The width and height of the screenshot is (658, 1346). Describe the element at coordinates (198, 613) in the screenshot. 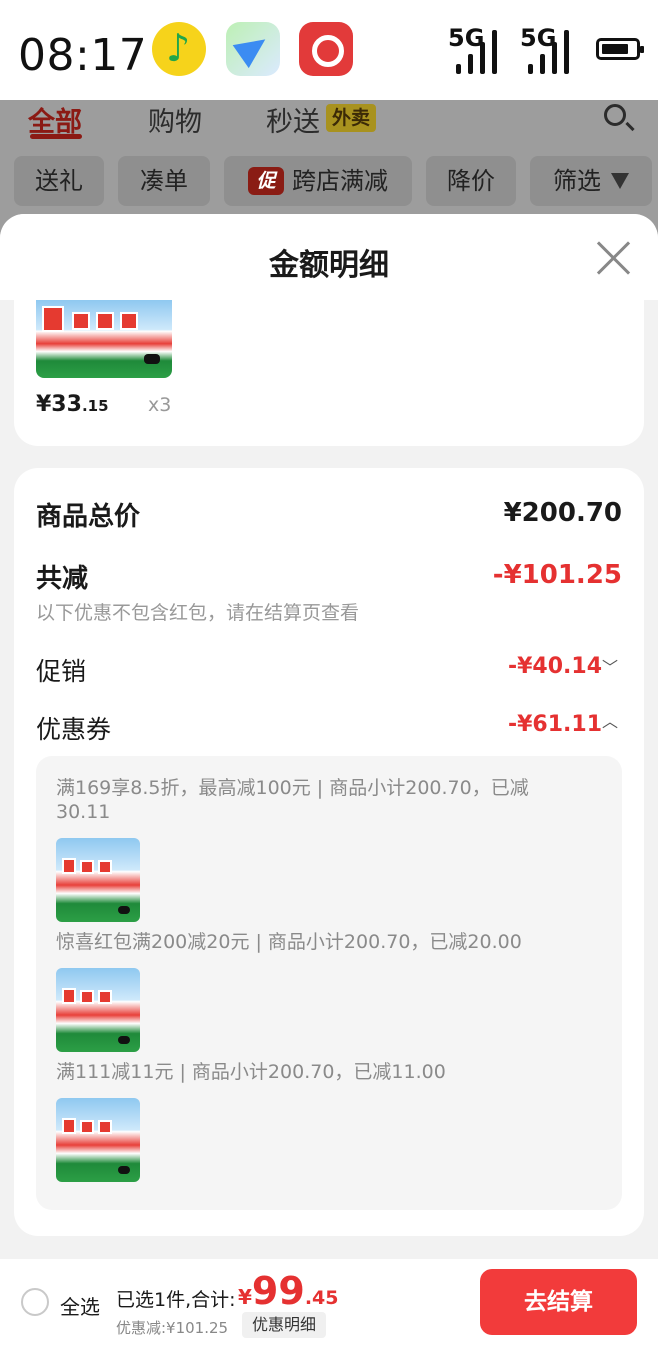

I see `discount-note: 以下优惠不包含红包，请在结算页查看` at that location.